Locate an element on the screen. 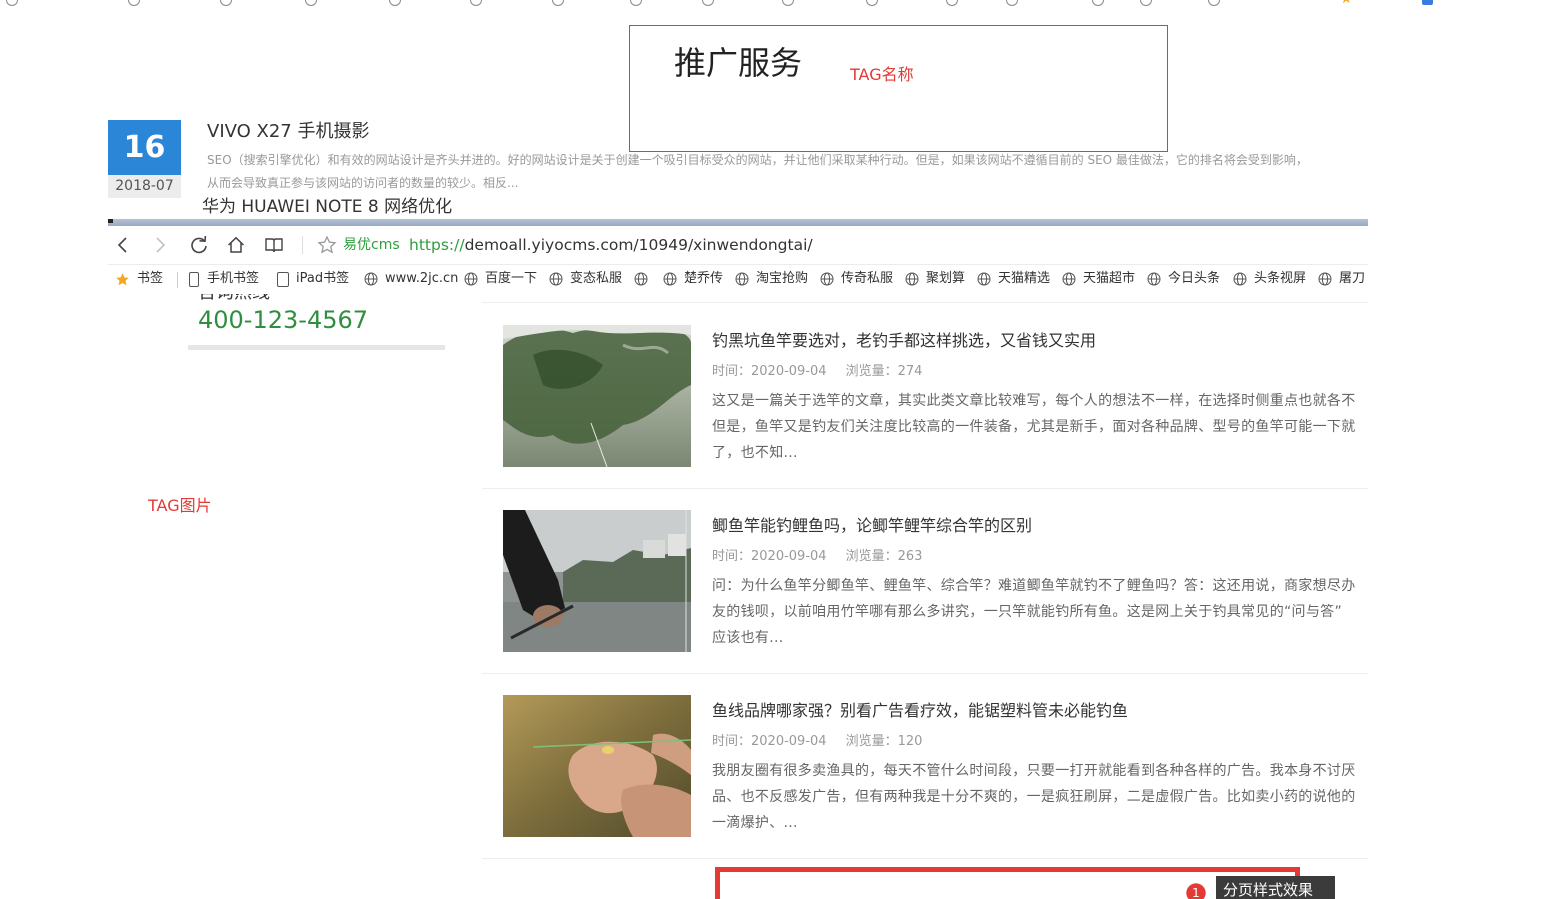  reading-mode-button is located at coordinates (274, 245).